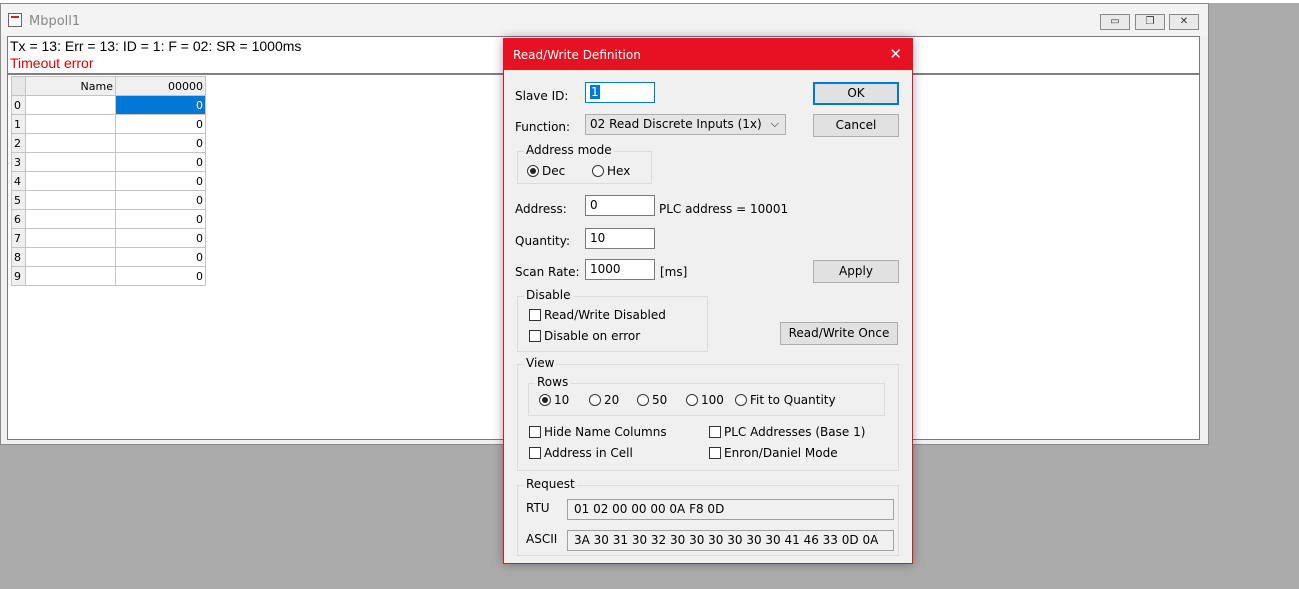 This screenshot has height=589, width=1299. What do you see at coordinates (612, 400) in the screenshot?
I see `rows-20-label: 20` at bounding box center [612, 400].